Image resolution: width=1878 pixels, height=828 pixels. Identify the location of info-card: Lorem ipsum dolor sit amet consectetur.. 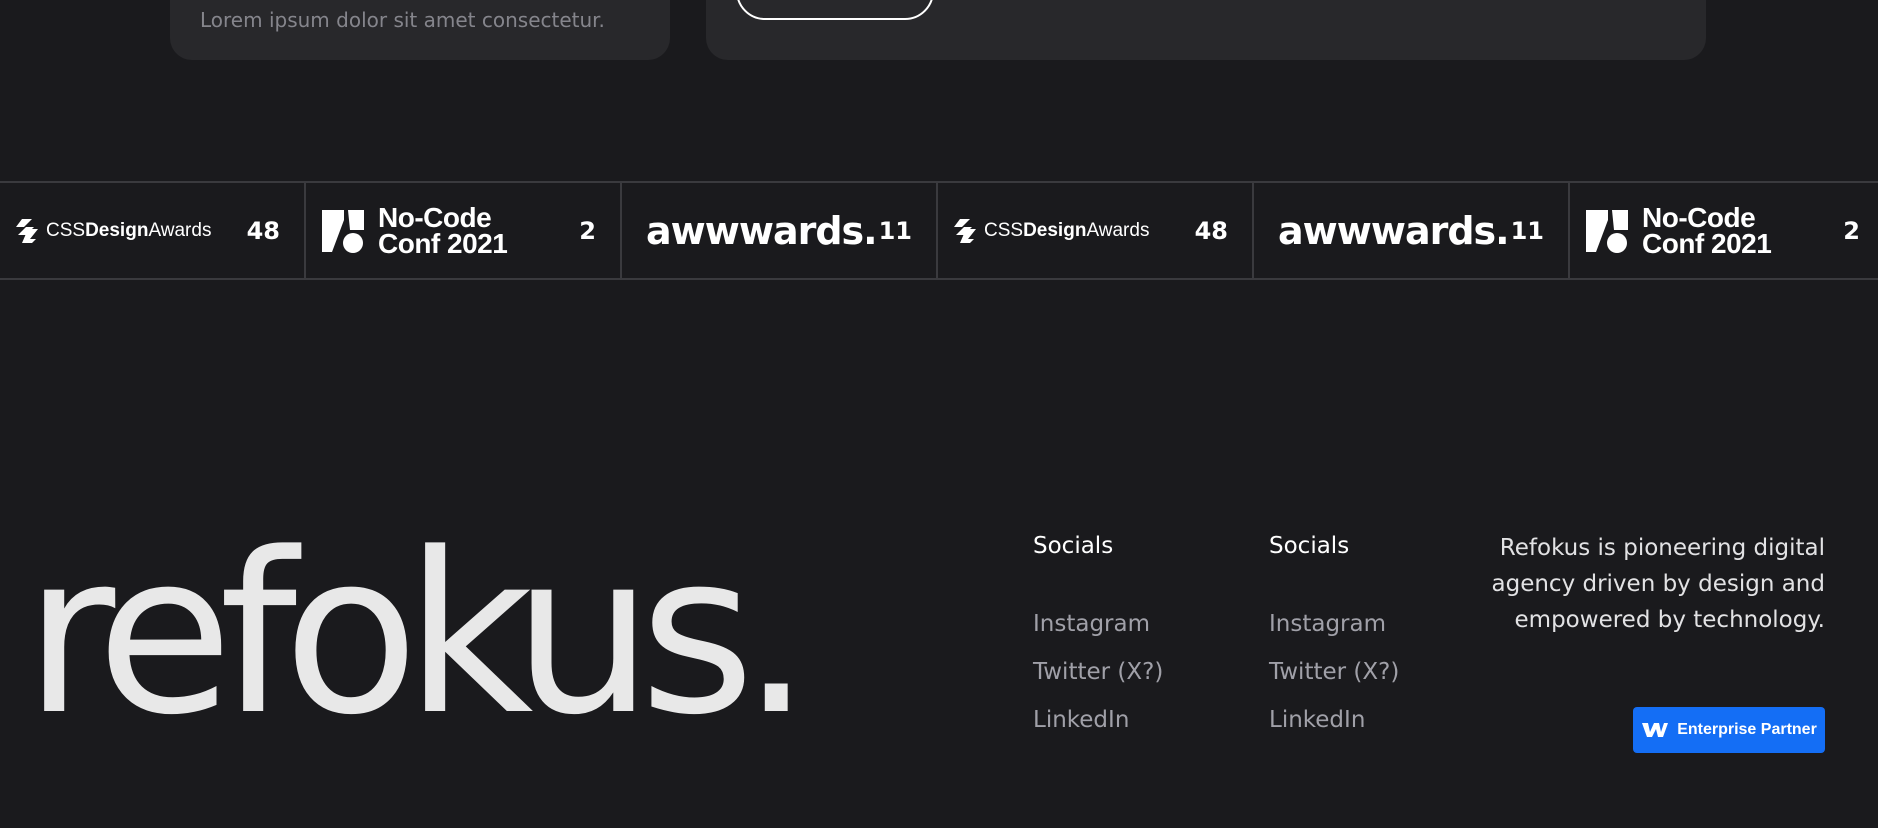
(420, 30).